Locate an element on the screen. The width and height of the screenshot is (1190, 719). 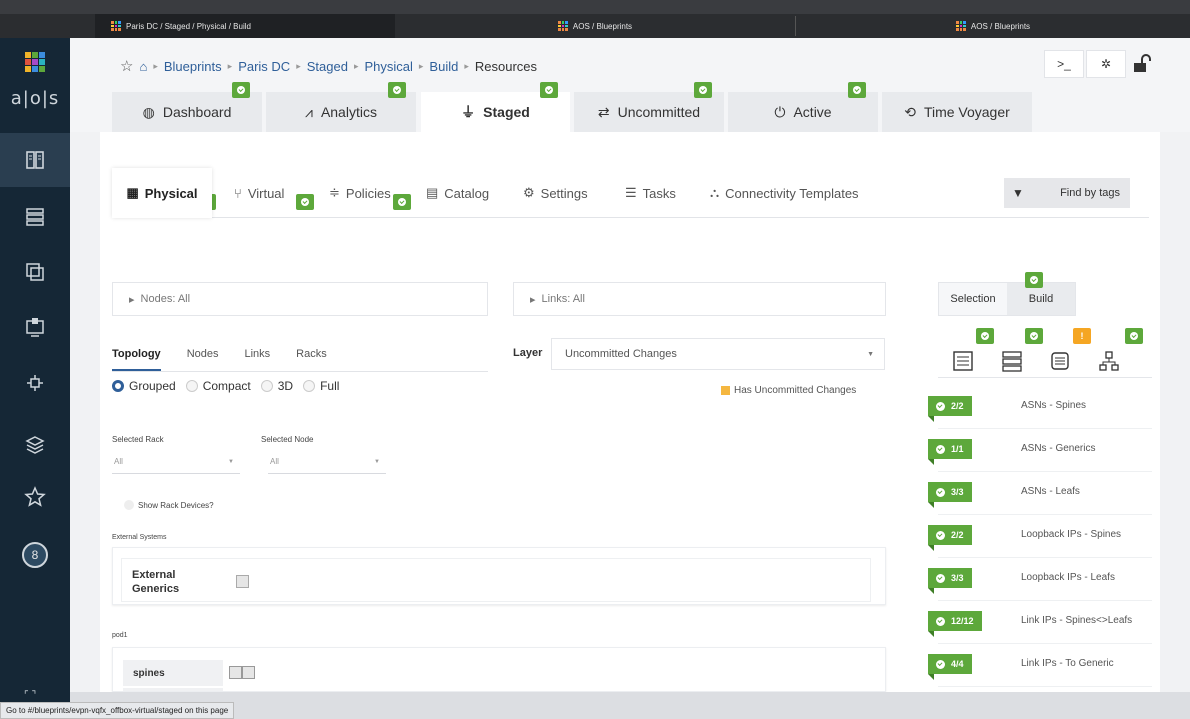
subtab-catalog: ▤ Catalog is located at coordinates (457, 193).